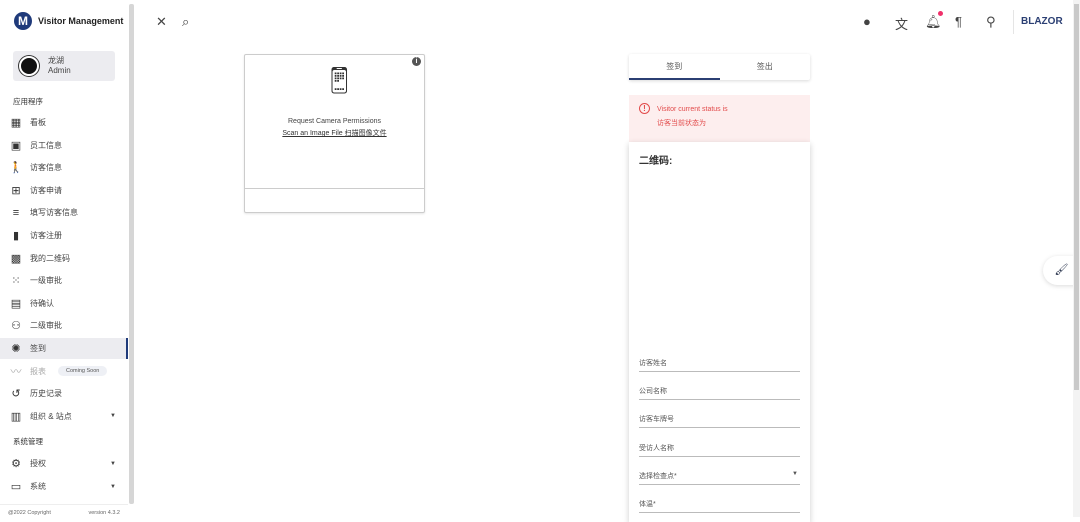 The height and width of the screenshot is (522, 1080). What do you see at coordinates (64, 348) in the screenshot?
I see `sidebar-item: ✺ 签到` at bounding box center [64, 348].